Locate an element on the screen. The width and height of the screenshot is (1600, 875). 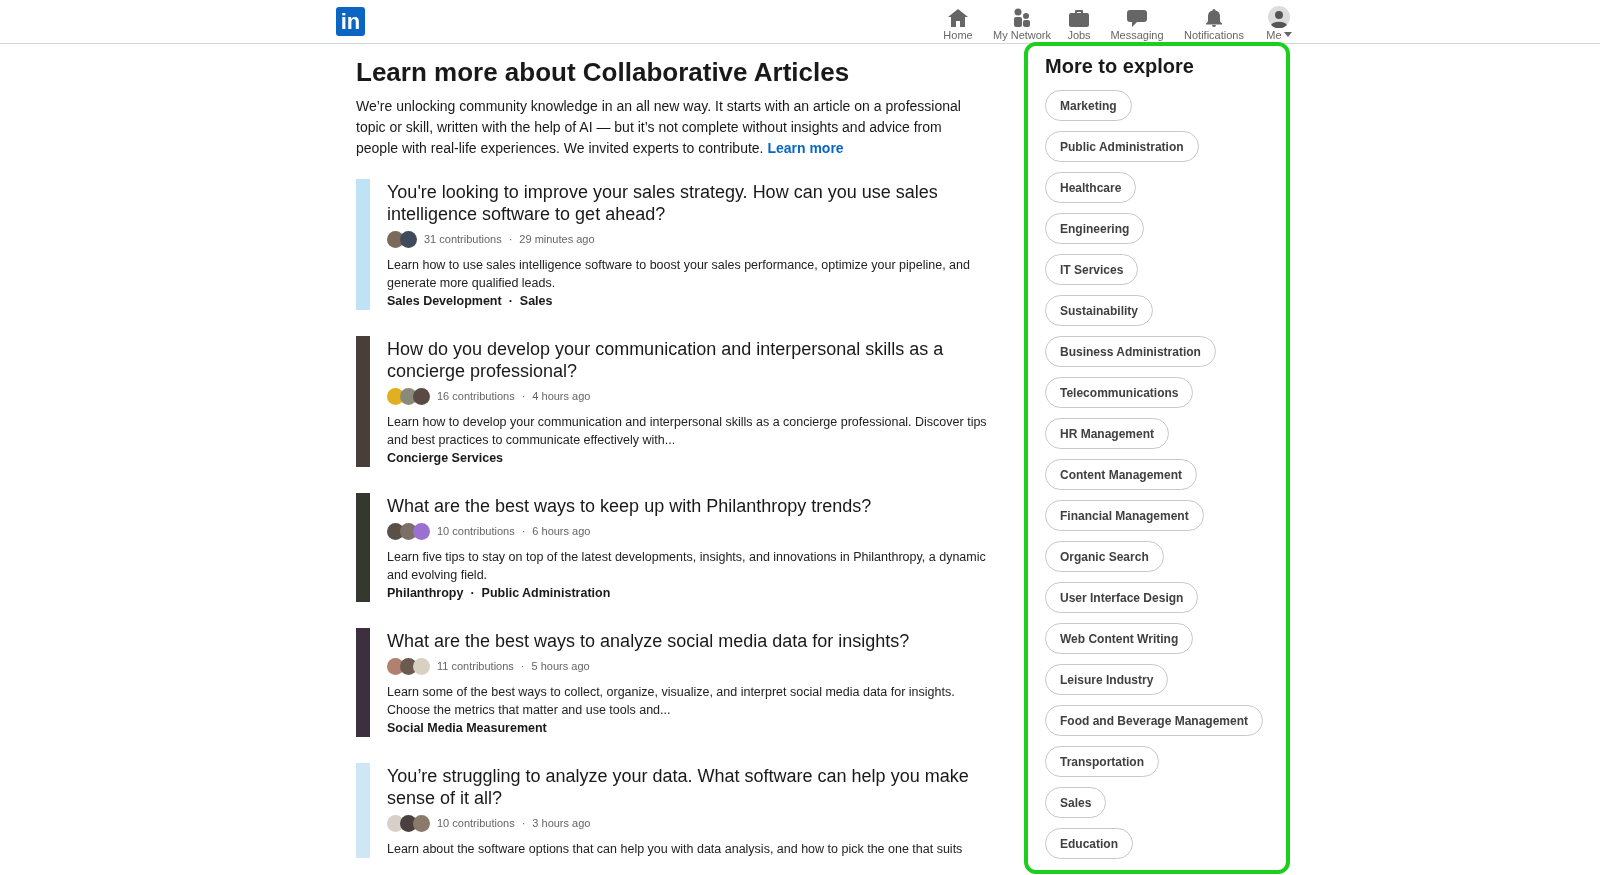
topic-pill: Transportation is located at coordinates (1102, 761).